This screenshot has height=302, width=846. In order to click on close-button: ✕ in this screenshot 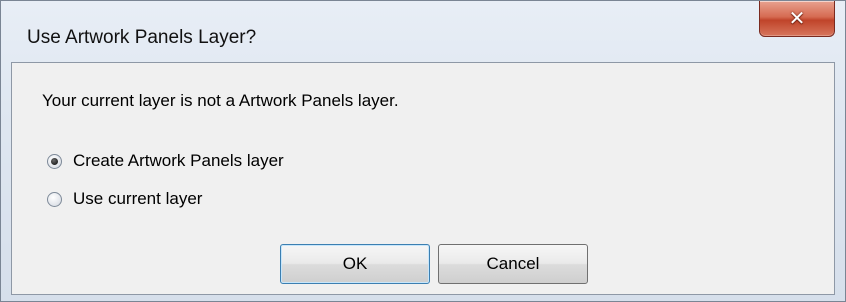, I will do `click(797, 19)`.